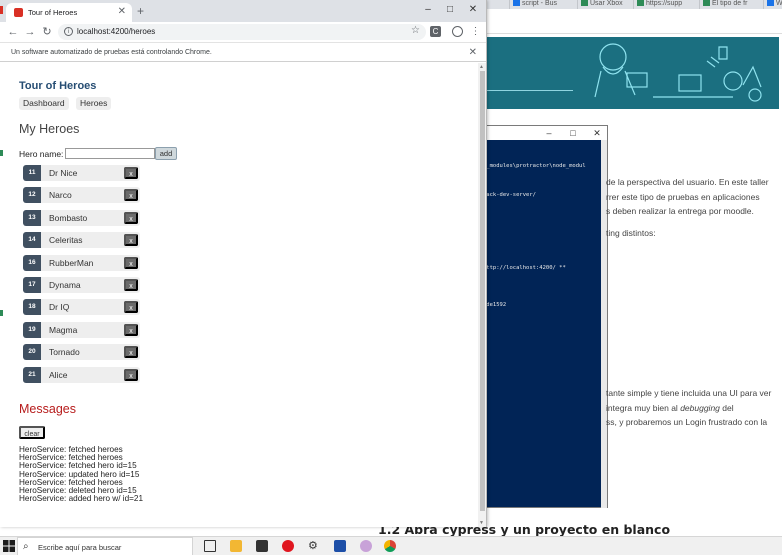 The width and height of the screenshot is (782, 555). I want to click on section-title: My Heroes, so click(49, 129).